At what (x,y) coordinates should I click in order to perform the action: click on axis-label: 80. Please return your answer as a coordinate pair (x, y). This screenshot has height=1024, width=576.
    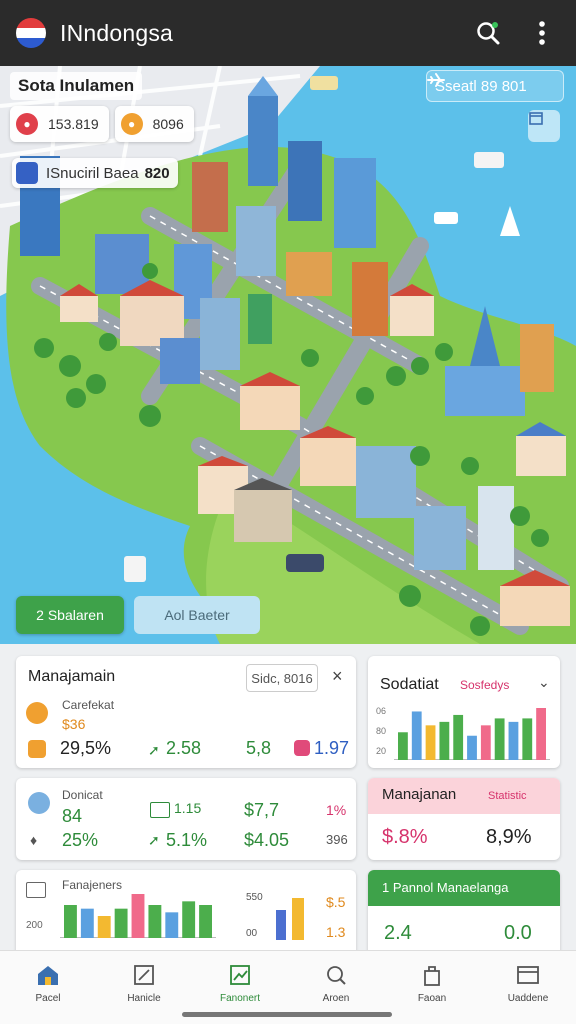
    Looking at the image, I should click on (381, 731).